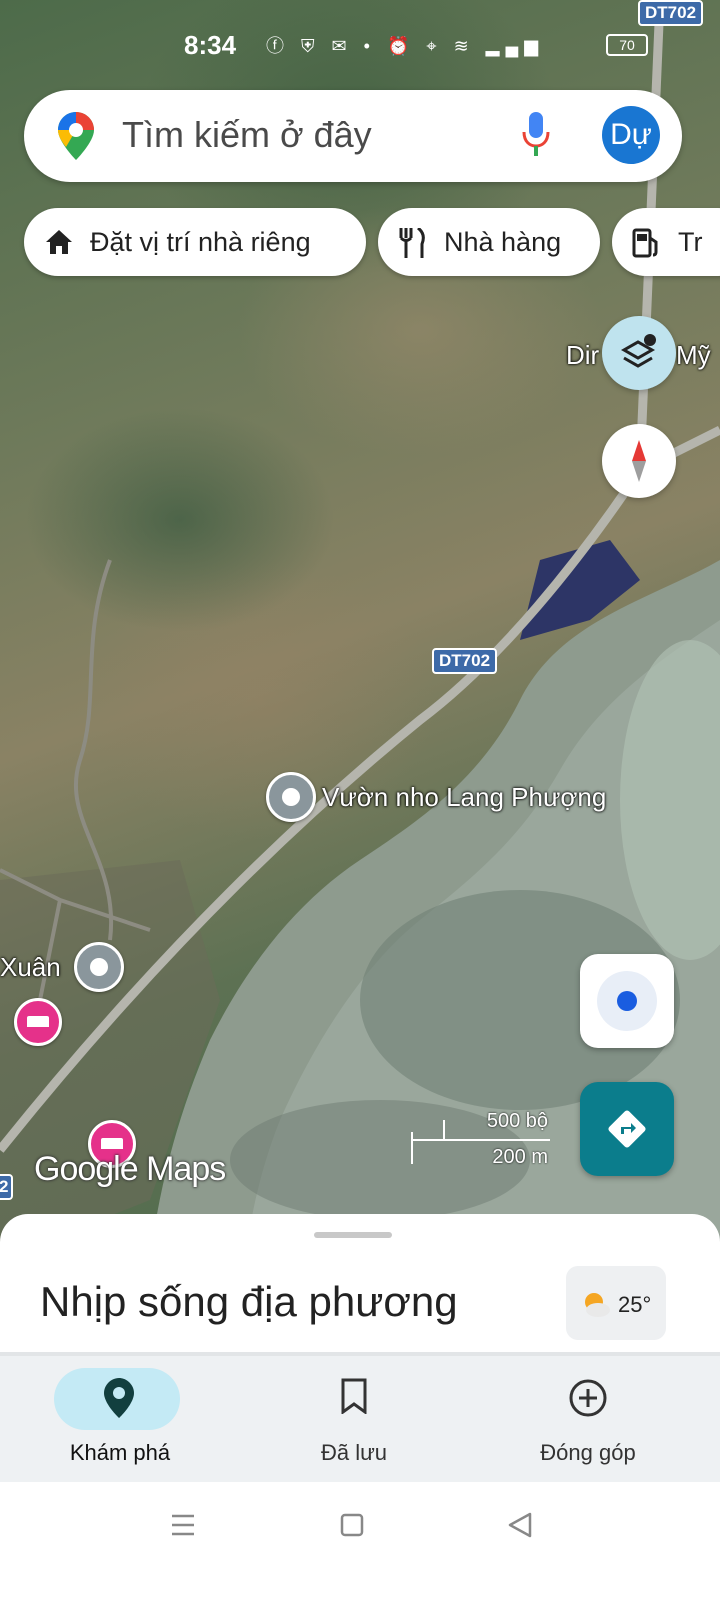 The image size is (720, 1600). Describe the element at coordinates (645, 243) in the screenshot. I see `gas-station-icon` at that location.